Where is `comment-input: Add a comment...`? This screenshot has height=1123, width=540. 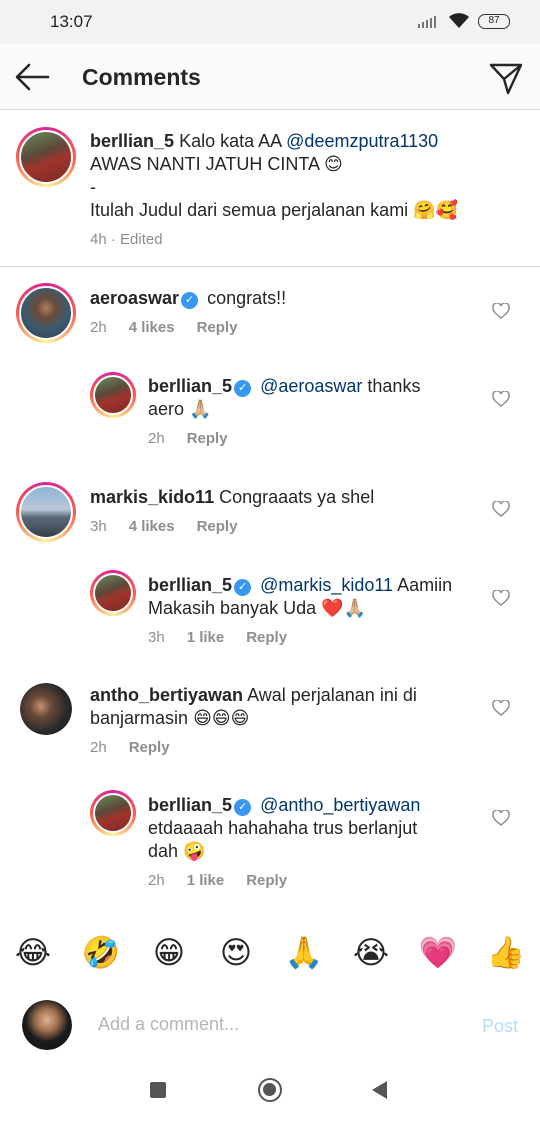
comment-input: Add a comment... is located at coordinates (168, 1024).